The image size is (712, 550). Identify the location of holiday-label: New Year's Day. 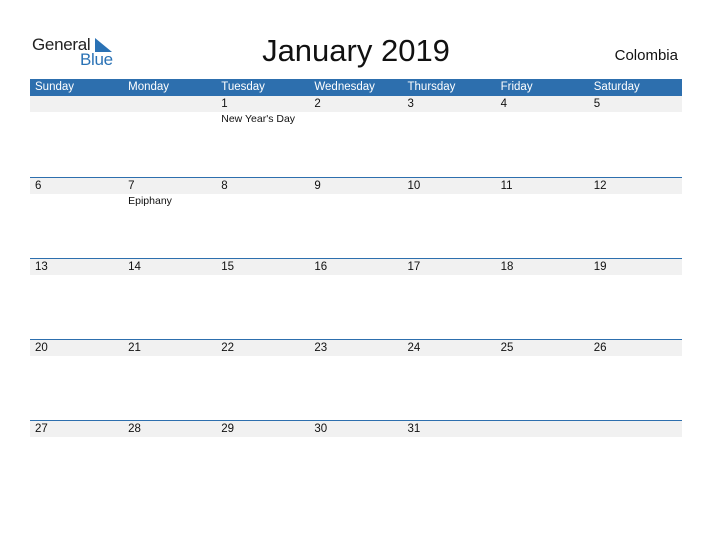
(258, 119).